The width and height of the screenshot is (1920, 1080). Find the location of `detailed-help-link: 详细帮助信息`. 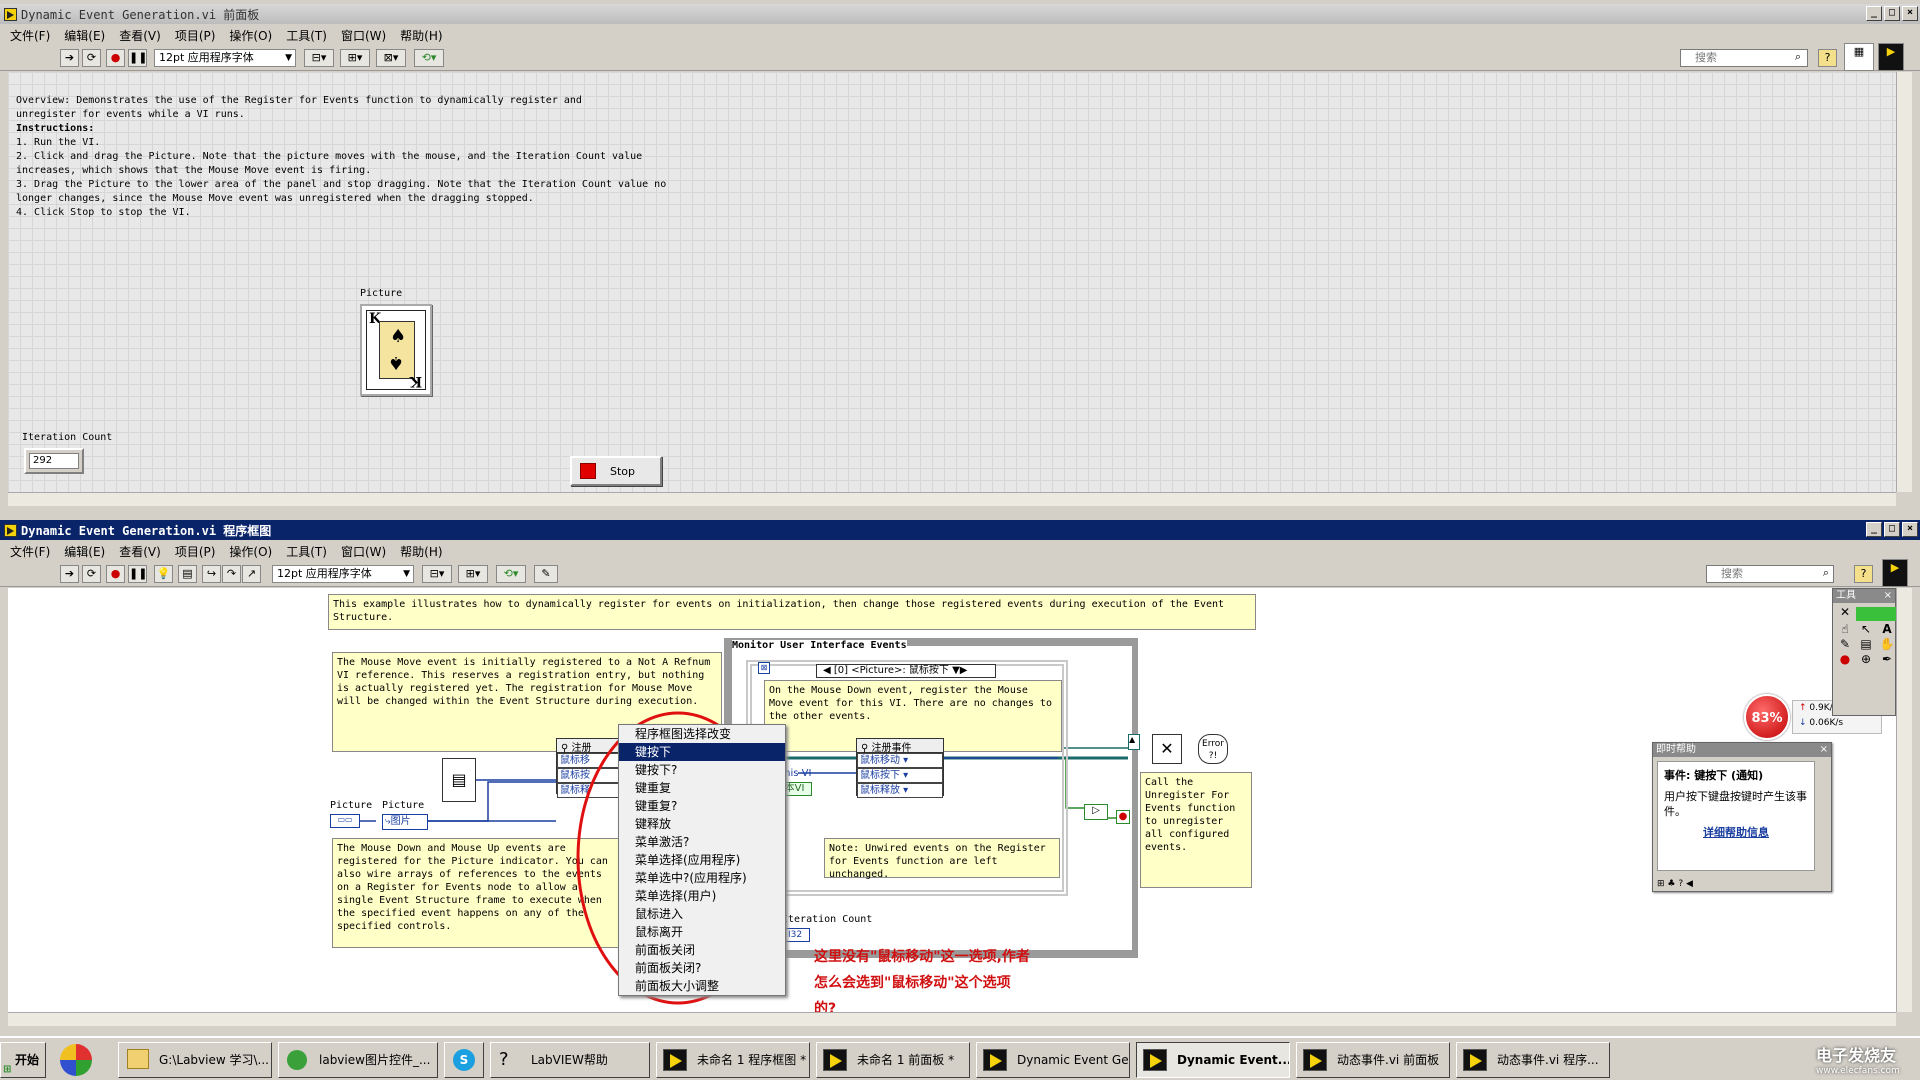

detailed-help-link: 详细帮助信息 is located at coordinates (1736, 832).